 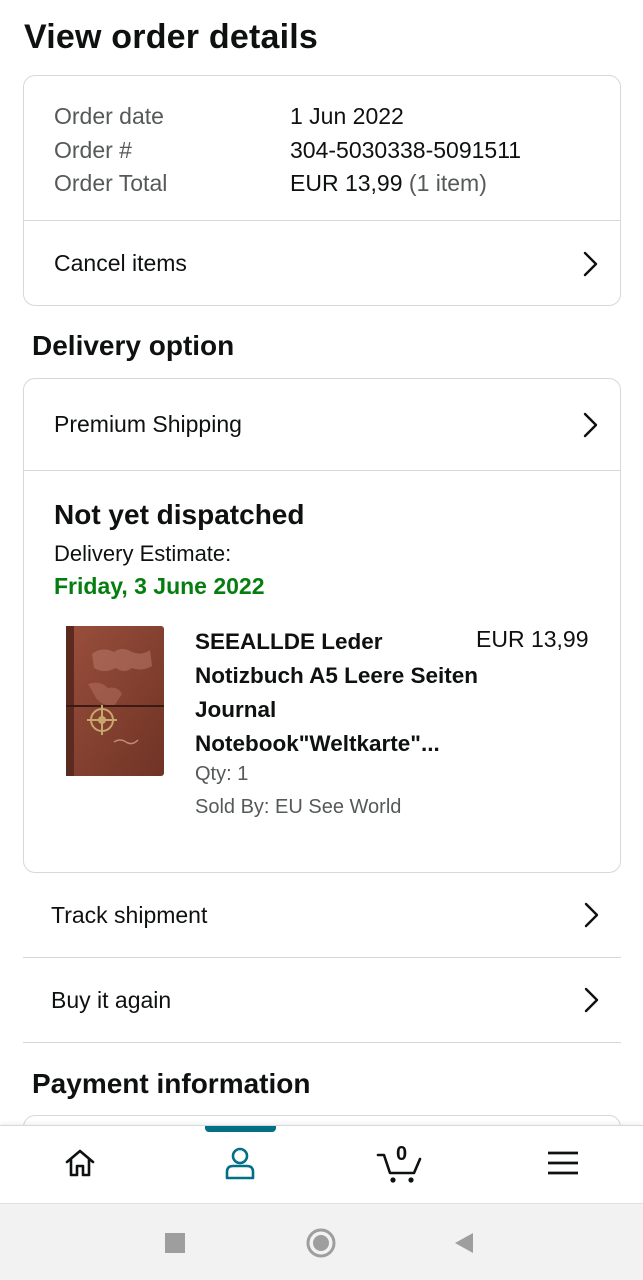 I want to click on track-shipment-button: Track shipment, so click(x=322, y=915).